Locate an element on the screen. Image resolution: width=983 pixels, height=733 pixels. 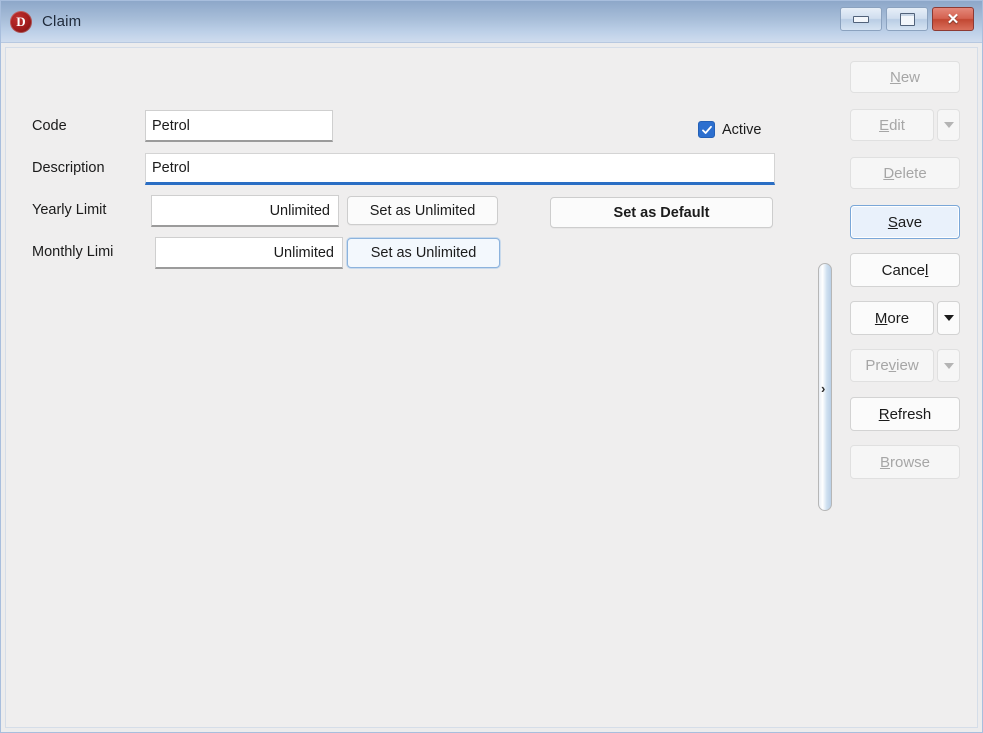
monthly-limit-input: Unlimited is located at coordinates (249, 253).